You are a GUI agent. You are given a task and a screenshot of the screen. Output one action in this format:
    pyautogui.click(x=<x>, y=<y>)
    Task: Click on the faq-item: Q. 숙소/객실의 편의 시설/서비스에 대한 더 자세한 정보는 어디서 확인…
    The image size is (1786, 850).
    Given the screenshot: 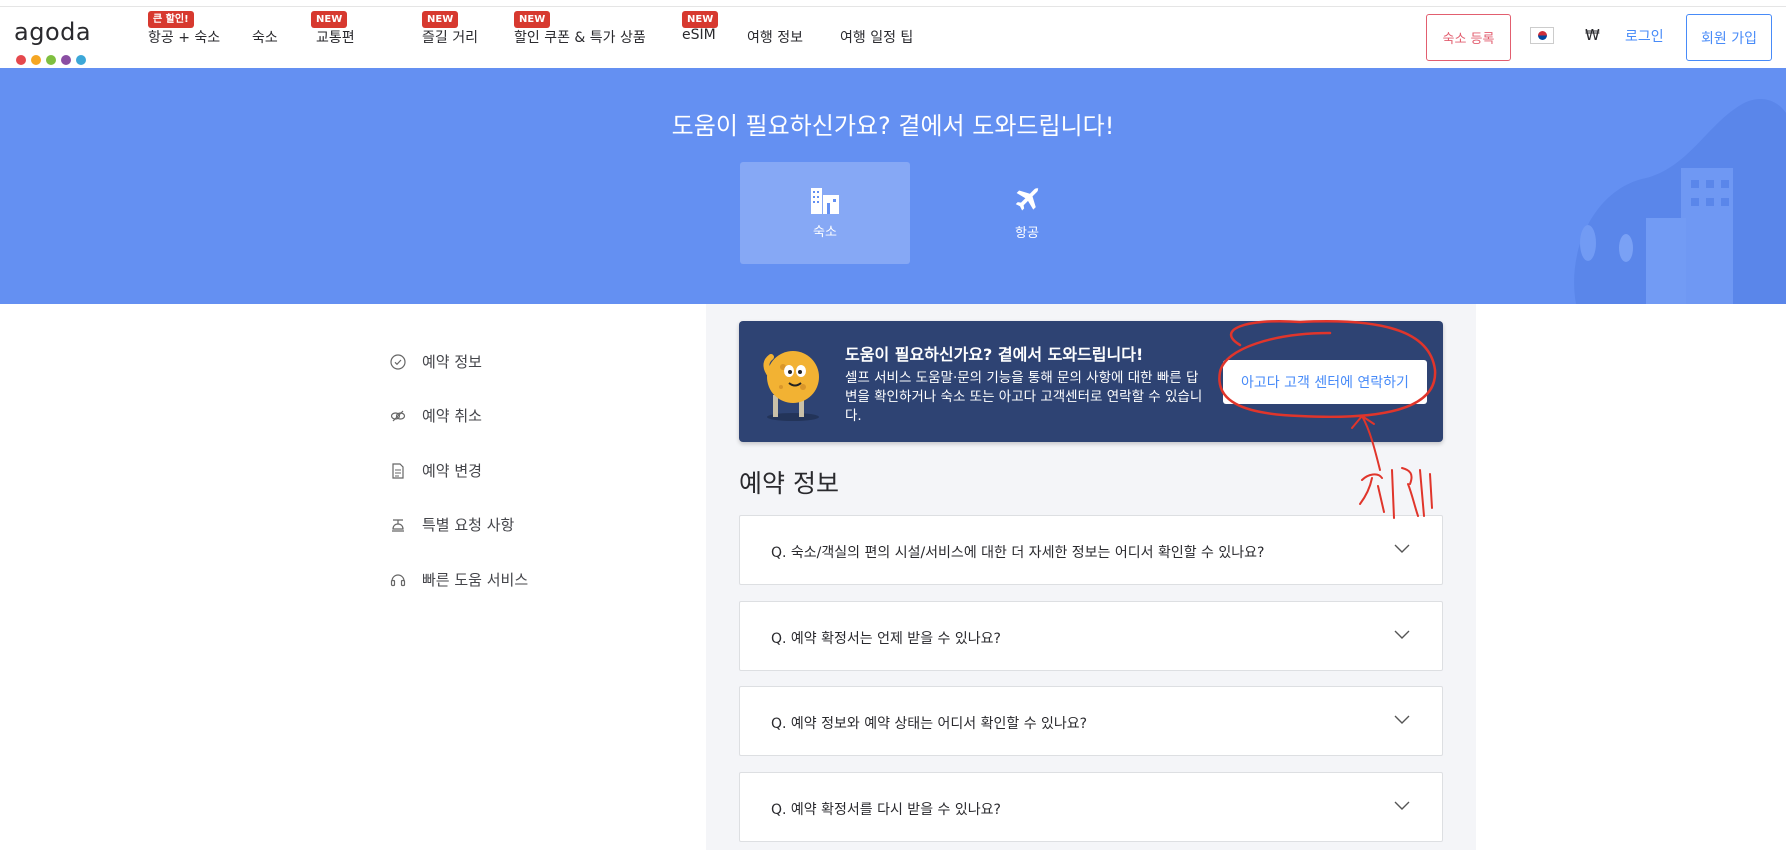 What is the action you would take?
    pyautogui.click(x=1091, y=550)
    